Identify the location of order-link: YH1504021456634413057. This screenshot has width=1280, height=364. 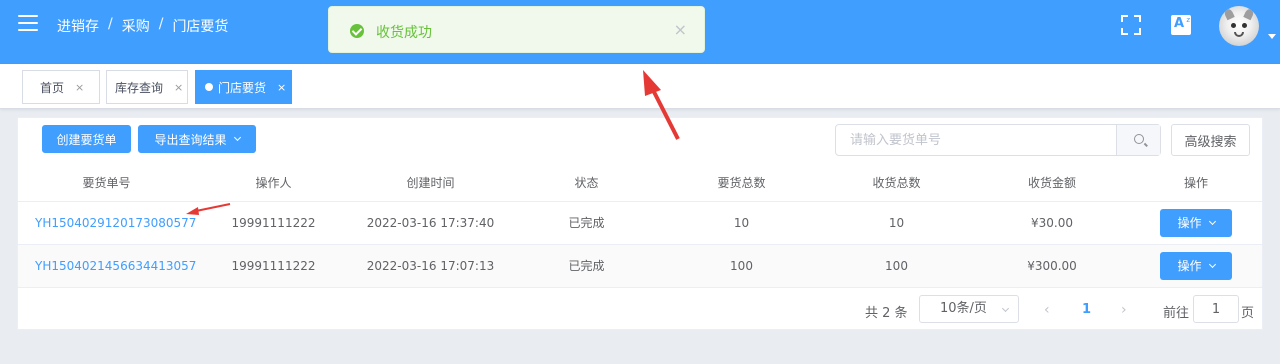
(115, 266).